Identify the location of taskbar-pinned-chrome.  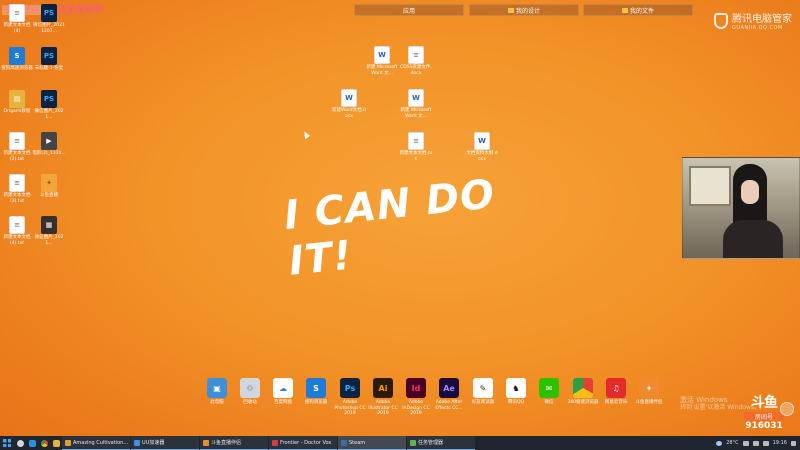
(44, 443).